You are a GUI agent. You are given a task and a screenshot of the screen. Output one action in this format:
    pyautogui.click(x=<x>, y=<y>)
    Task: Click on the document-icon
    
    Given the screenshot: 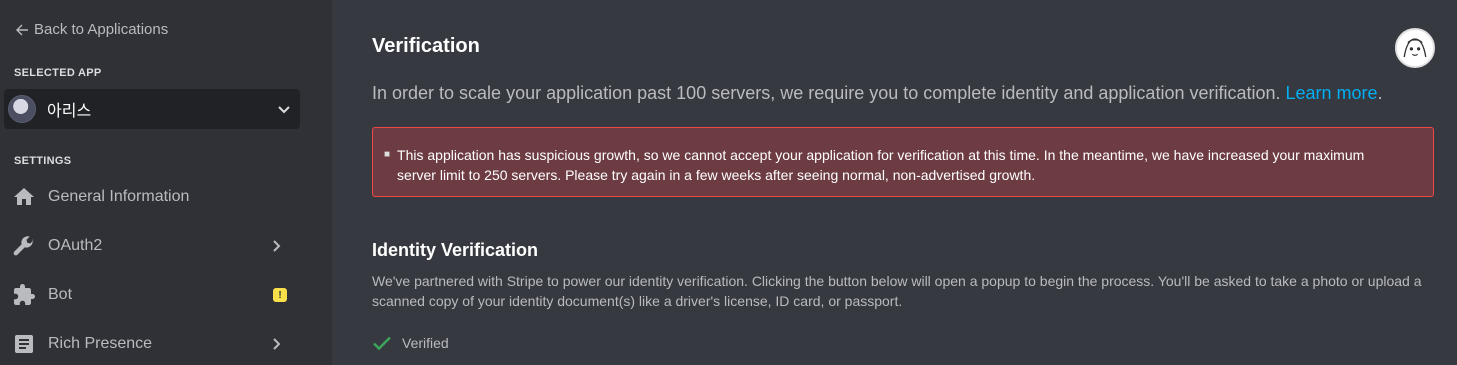 What is the action you would take?
    pyautogui.click(x=24, y=344)
    